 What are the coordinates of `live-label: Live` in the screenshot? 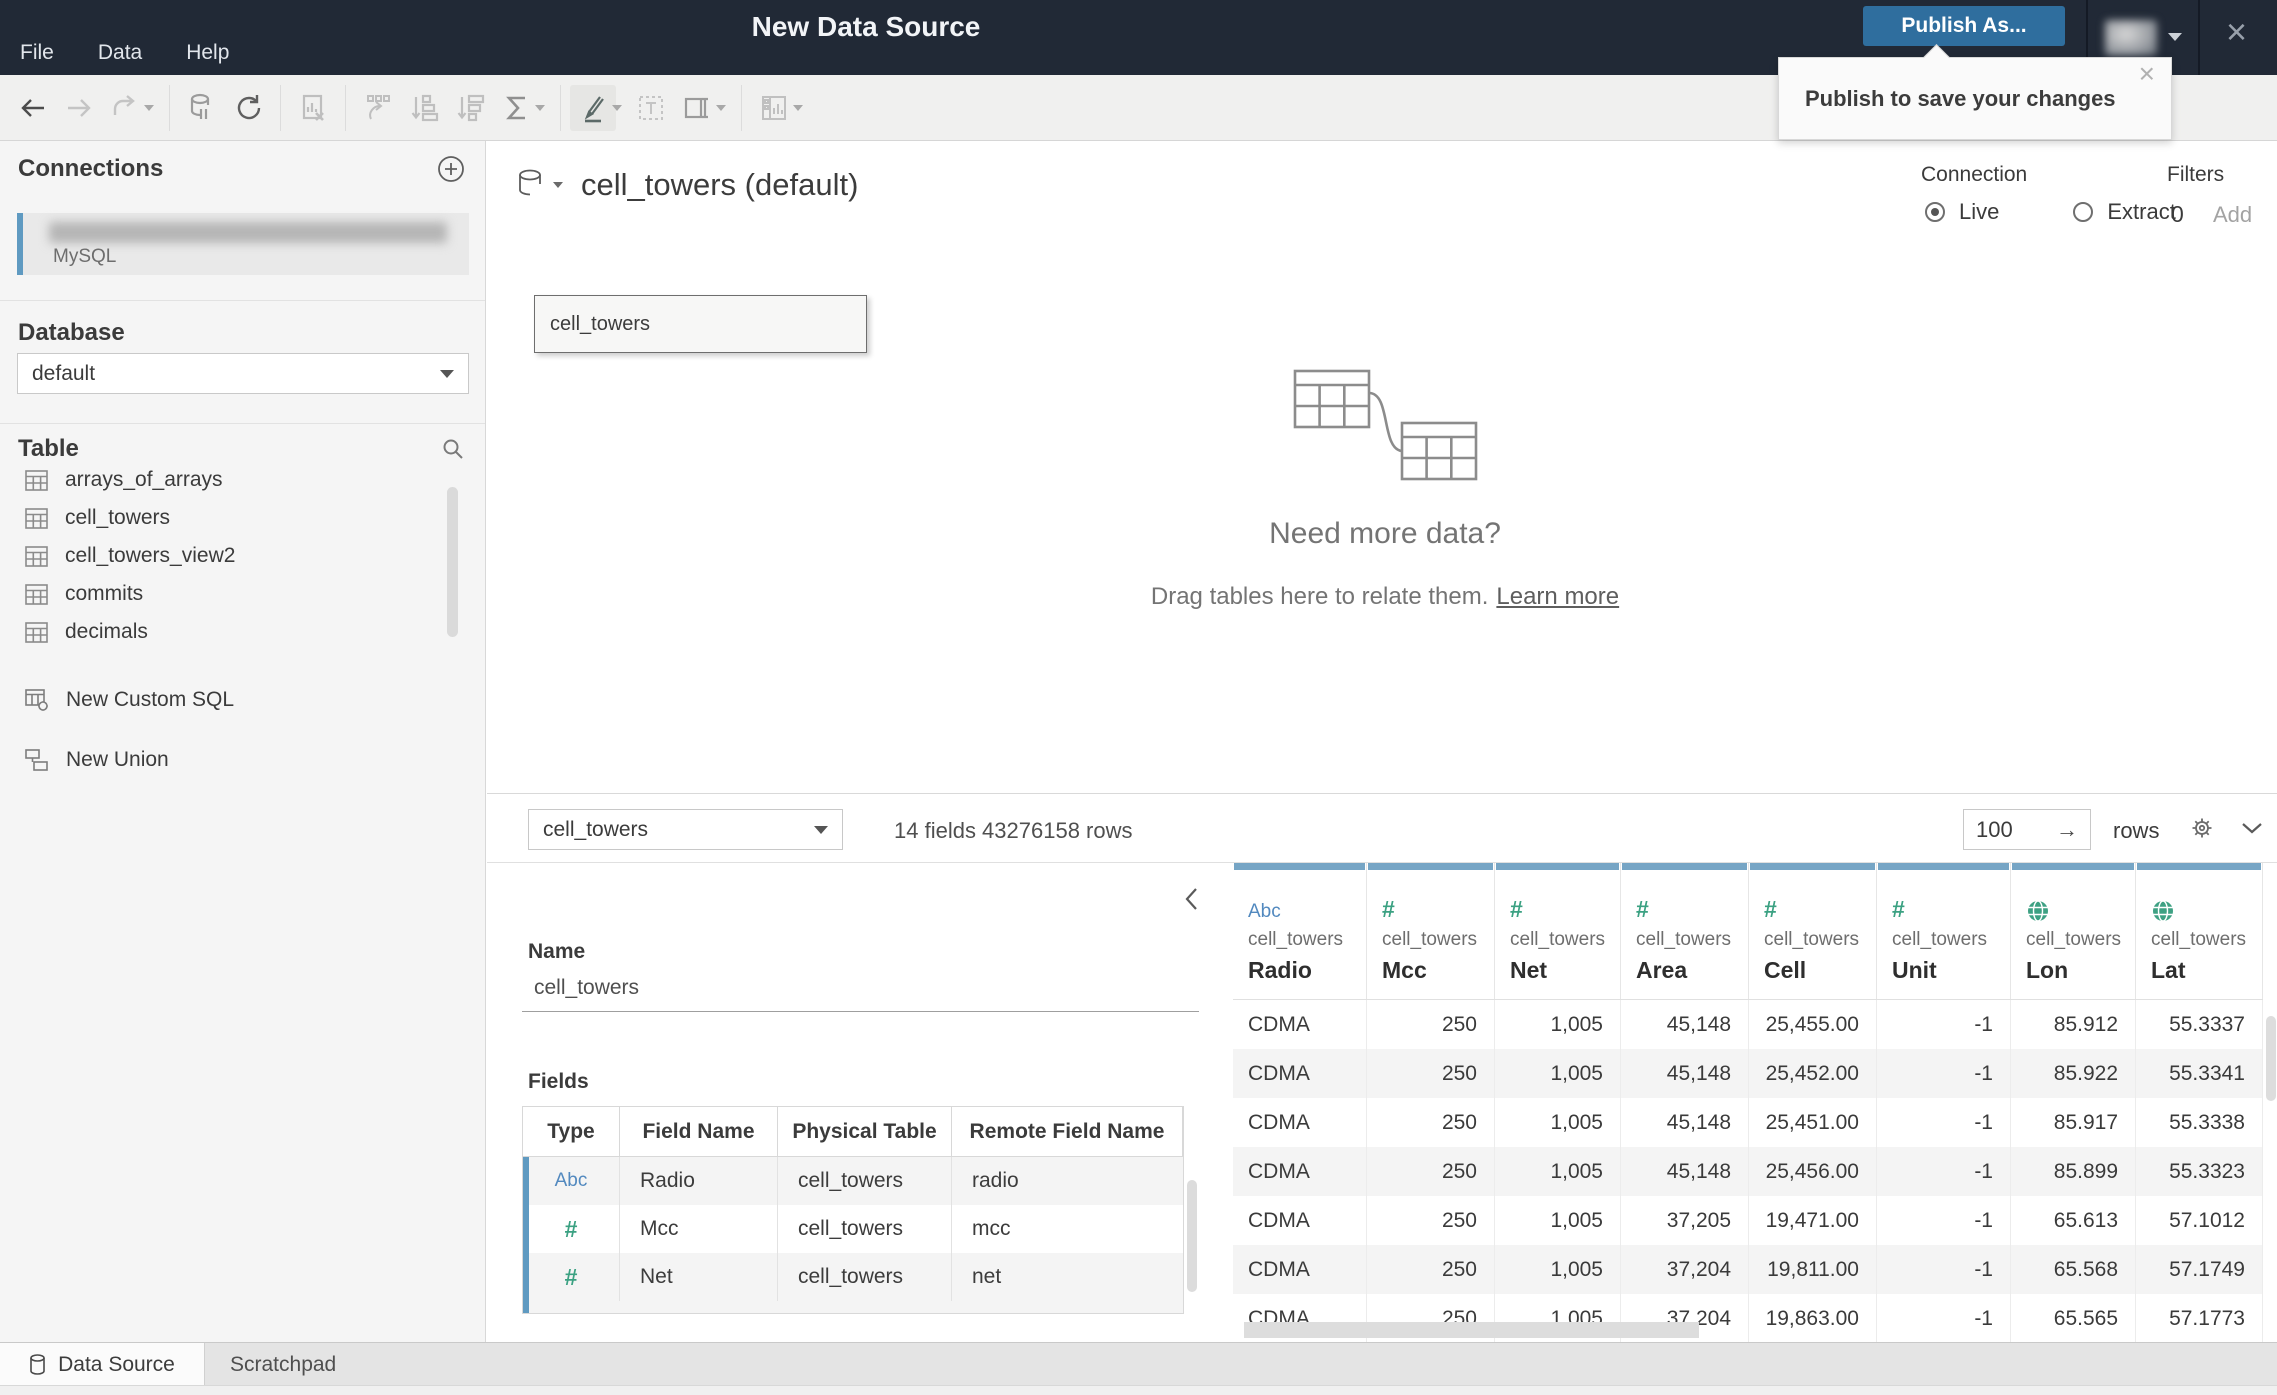 It's located at (1979, 212).